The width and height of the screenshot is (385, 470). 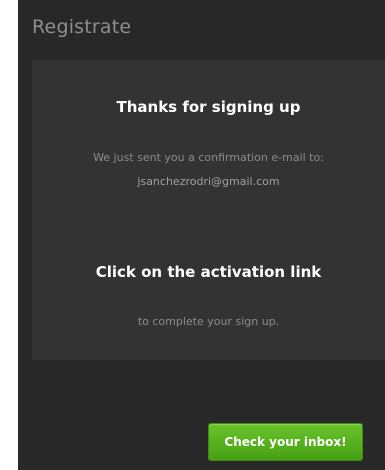 What do you see at coordinates (285, 442) in the screenshot?
I see `check-inbox-button: Check your inbox!` at bounding box center [285, 442].